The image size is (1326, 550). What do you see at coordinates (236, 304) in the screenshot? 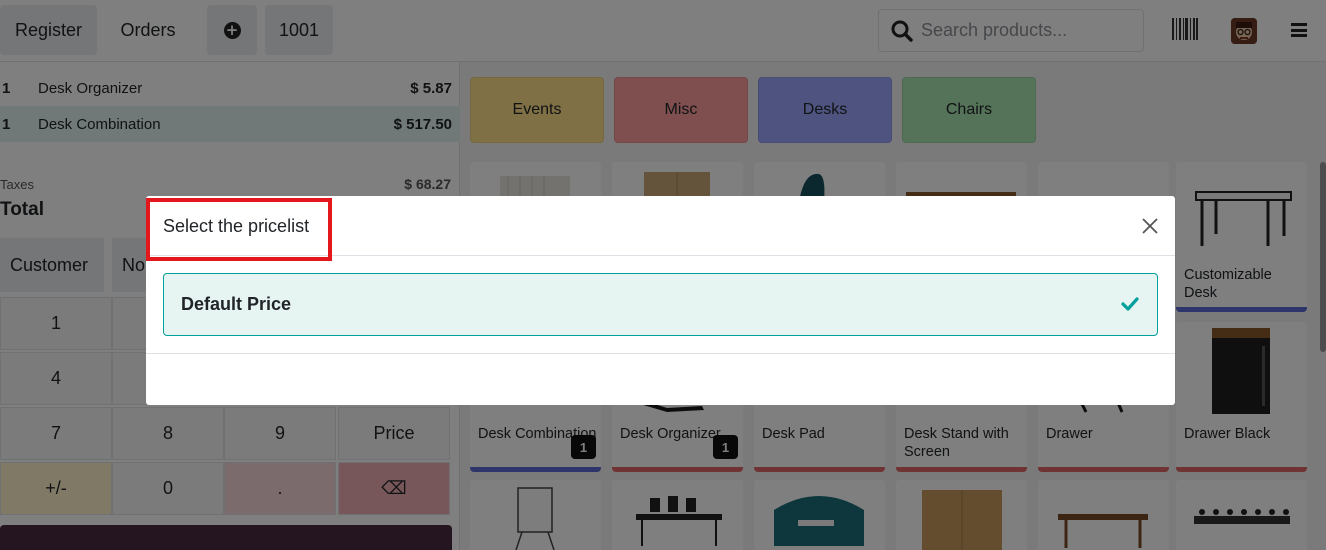
I see `pricelist-option-label: Default Price` at bounding box center [236, 304].